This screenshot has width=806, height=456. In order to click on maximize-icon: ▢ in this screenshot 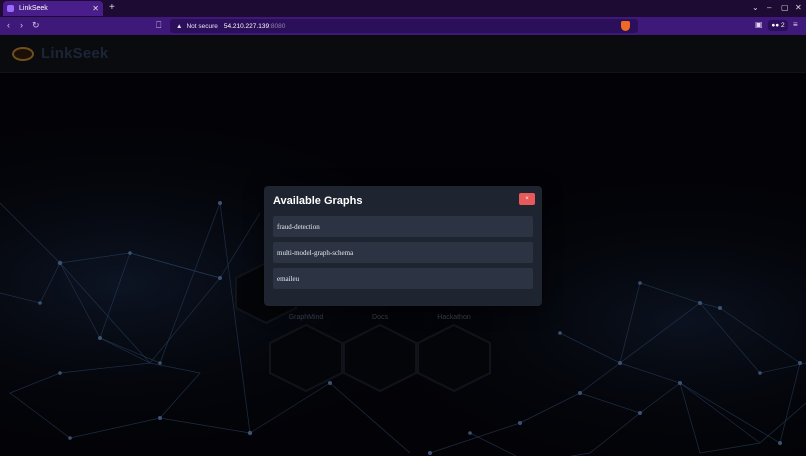, I will do `click(785, 7)`.